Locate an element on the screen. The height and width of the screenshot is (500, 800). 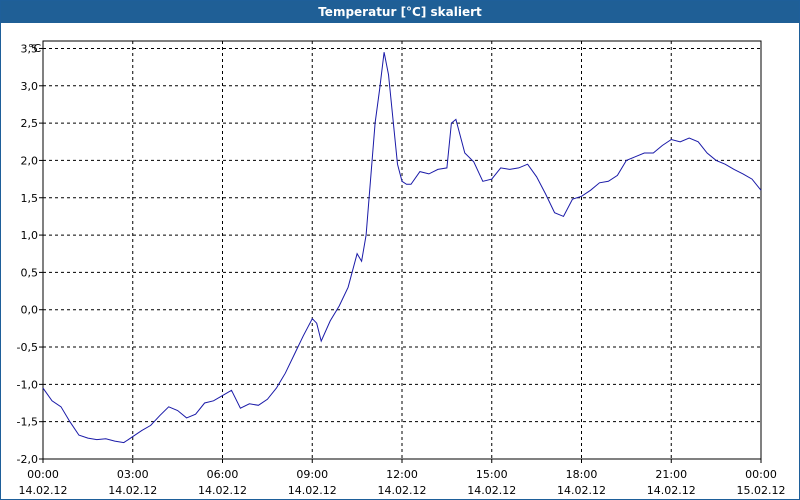
x-tick-time: 06:00 is located at coordinates (223, 474).